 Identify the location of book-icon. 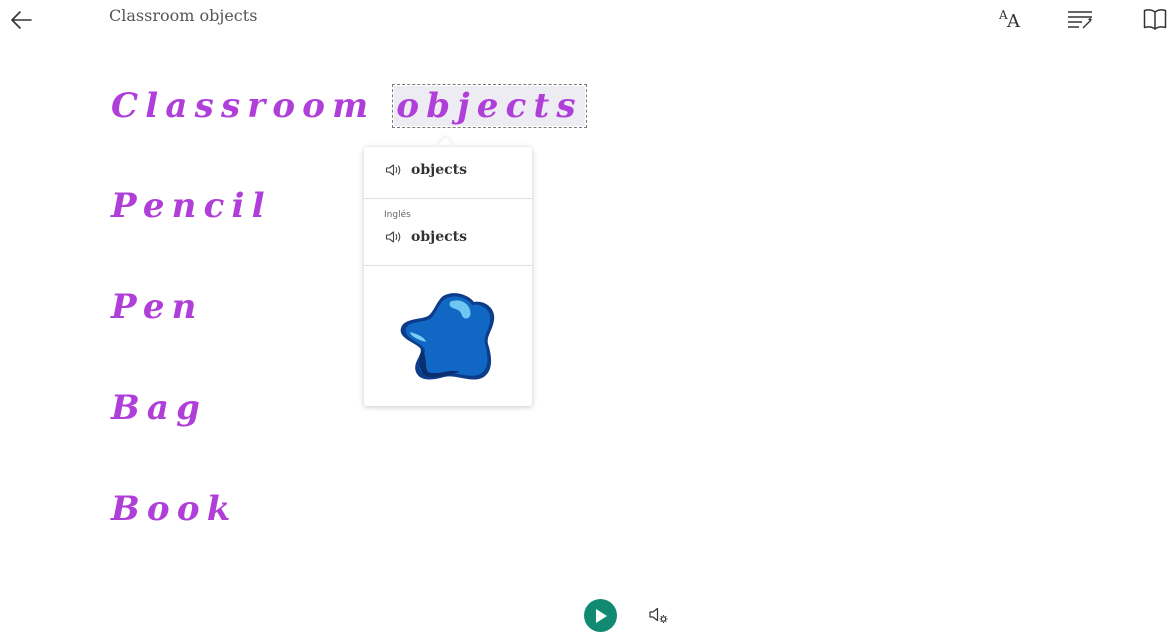
(1155, 19).